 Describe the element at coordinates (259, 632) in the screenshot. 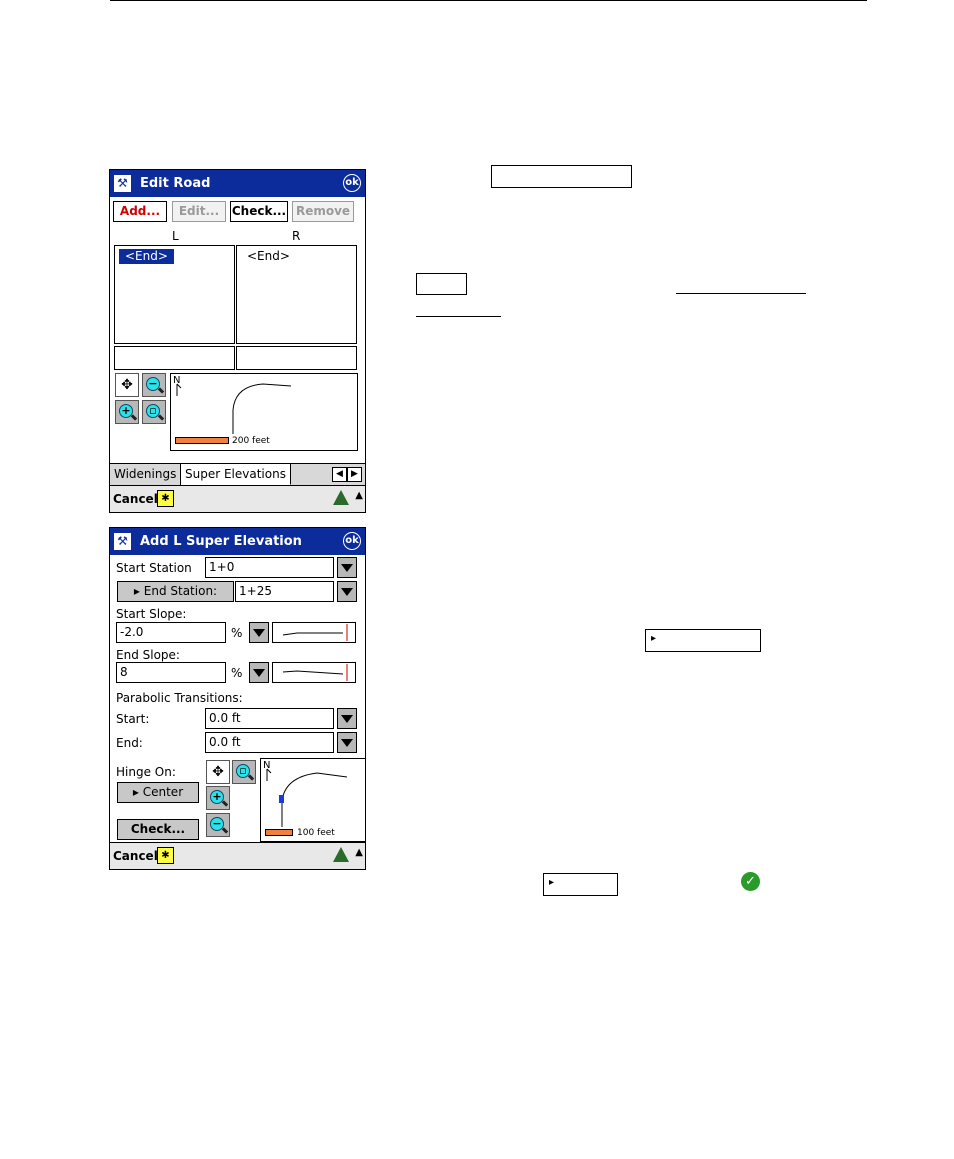

I see `start-slope-dropdown` at that location.